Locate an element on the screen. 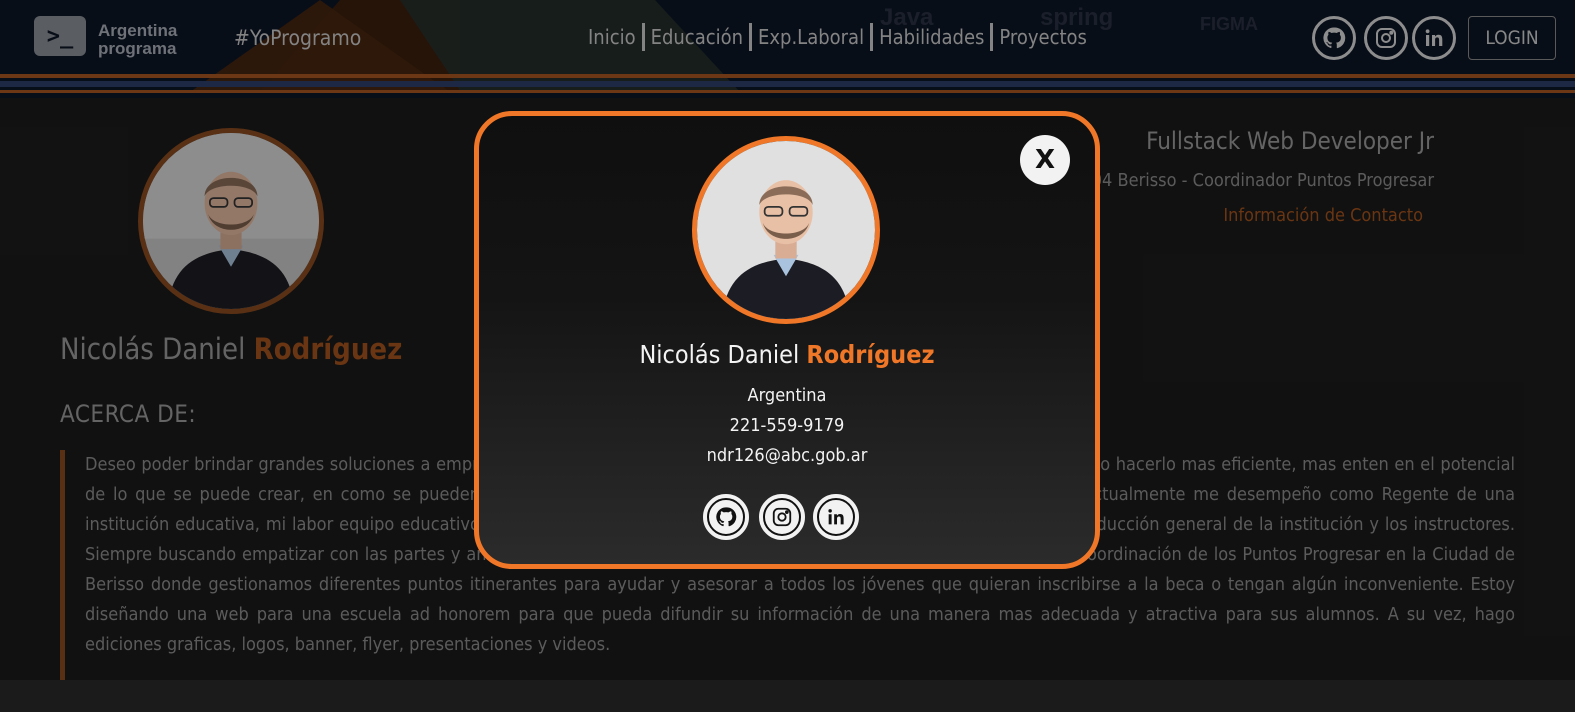  instagram-icon is located at coordinates (782, 517).